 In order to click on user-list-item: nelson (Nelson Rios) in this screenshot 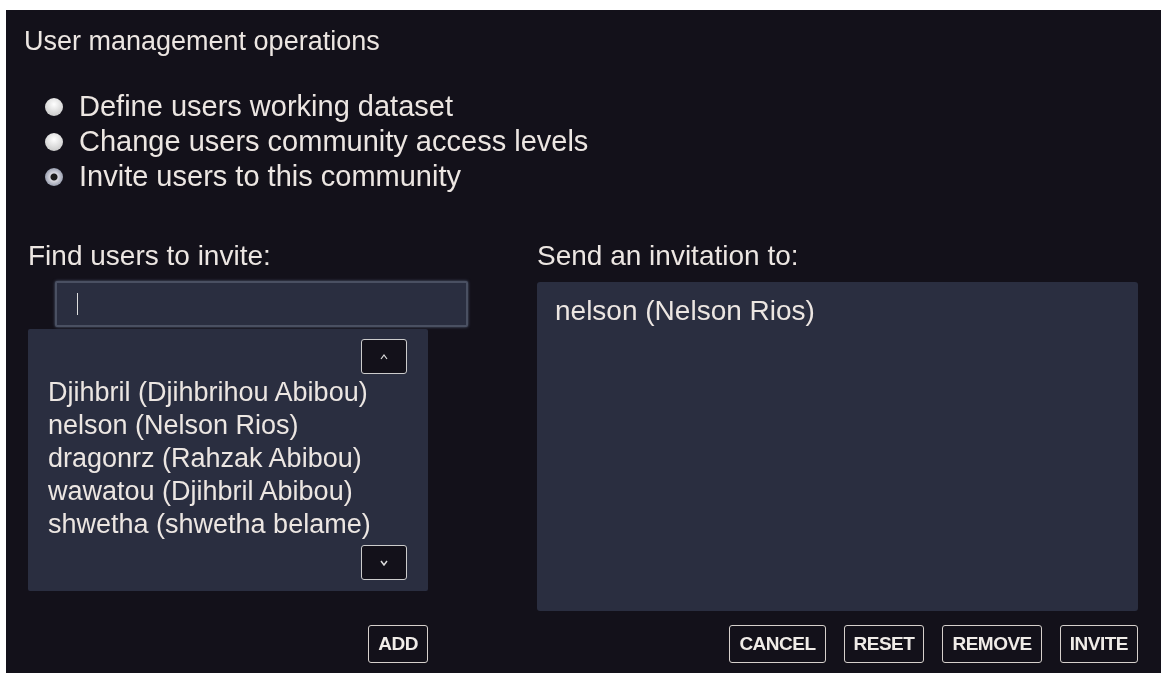, I will do `click(227, 425)`.